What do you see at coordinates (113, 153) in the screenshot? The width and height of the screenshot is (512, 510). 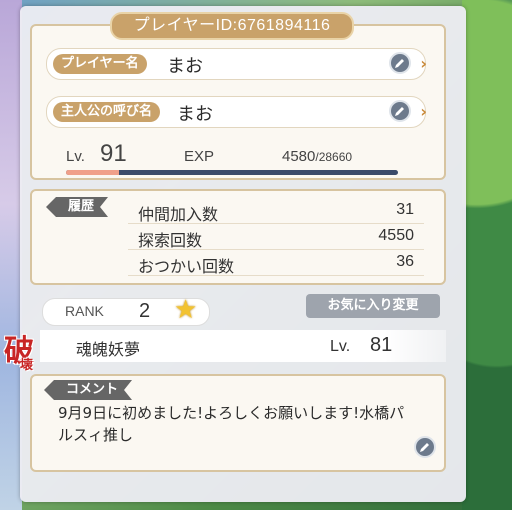 I see `level-value: 91` at bounding box center [113, 153].